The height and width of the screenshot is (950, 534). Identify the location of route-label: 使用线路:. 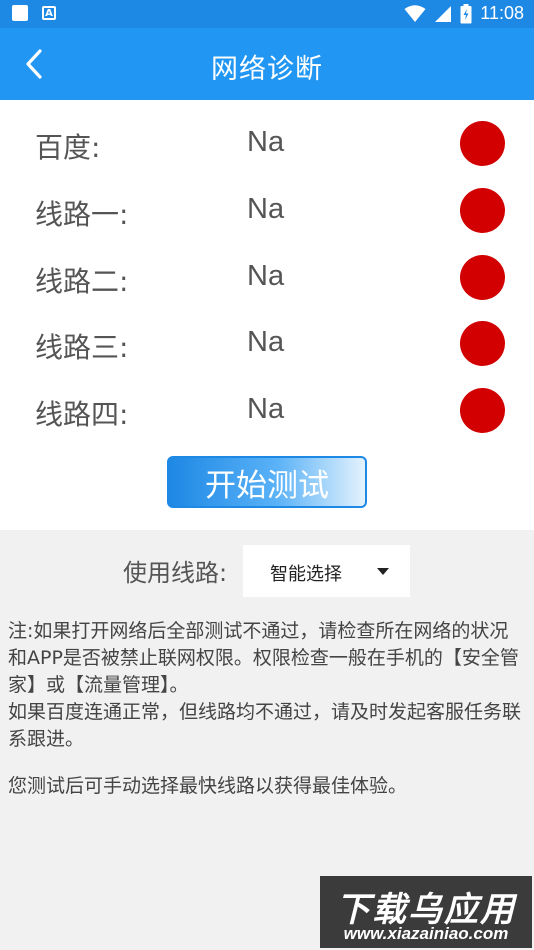
(175, 573).